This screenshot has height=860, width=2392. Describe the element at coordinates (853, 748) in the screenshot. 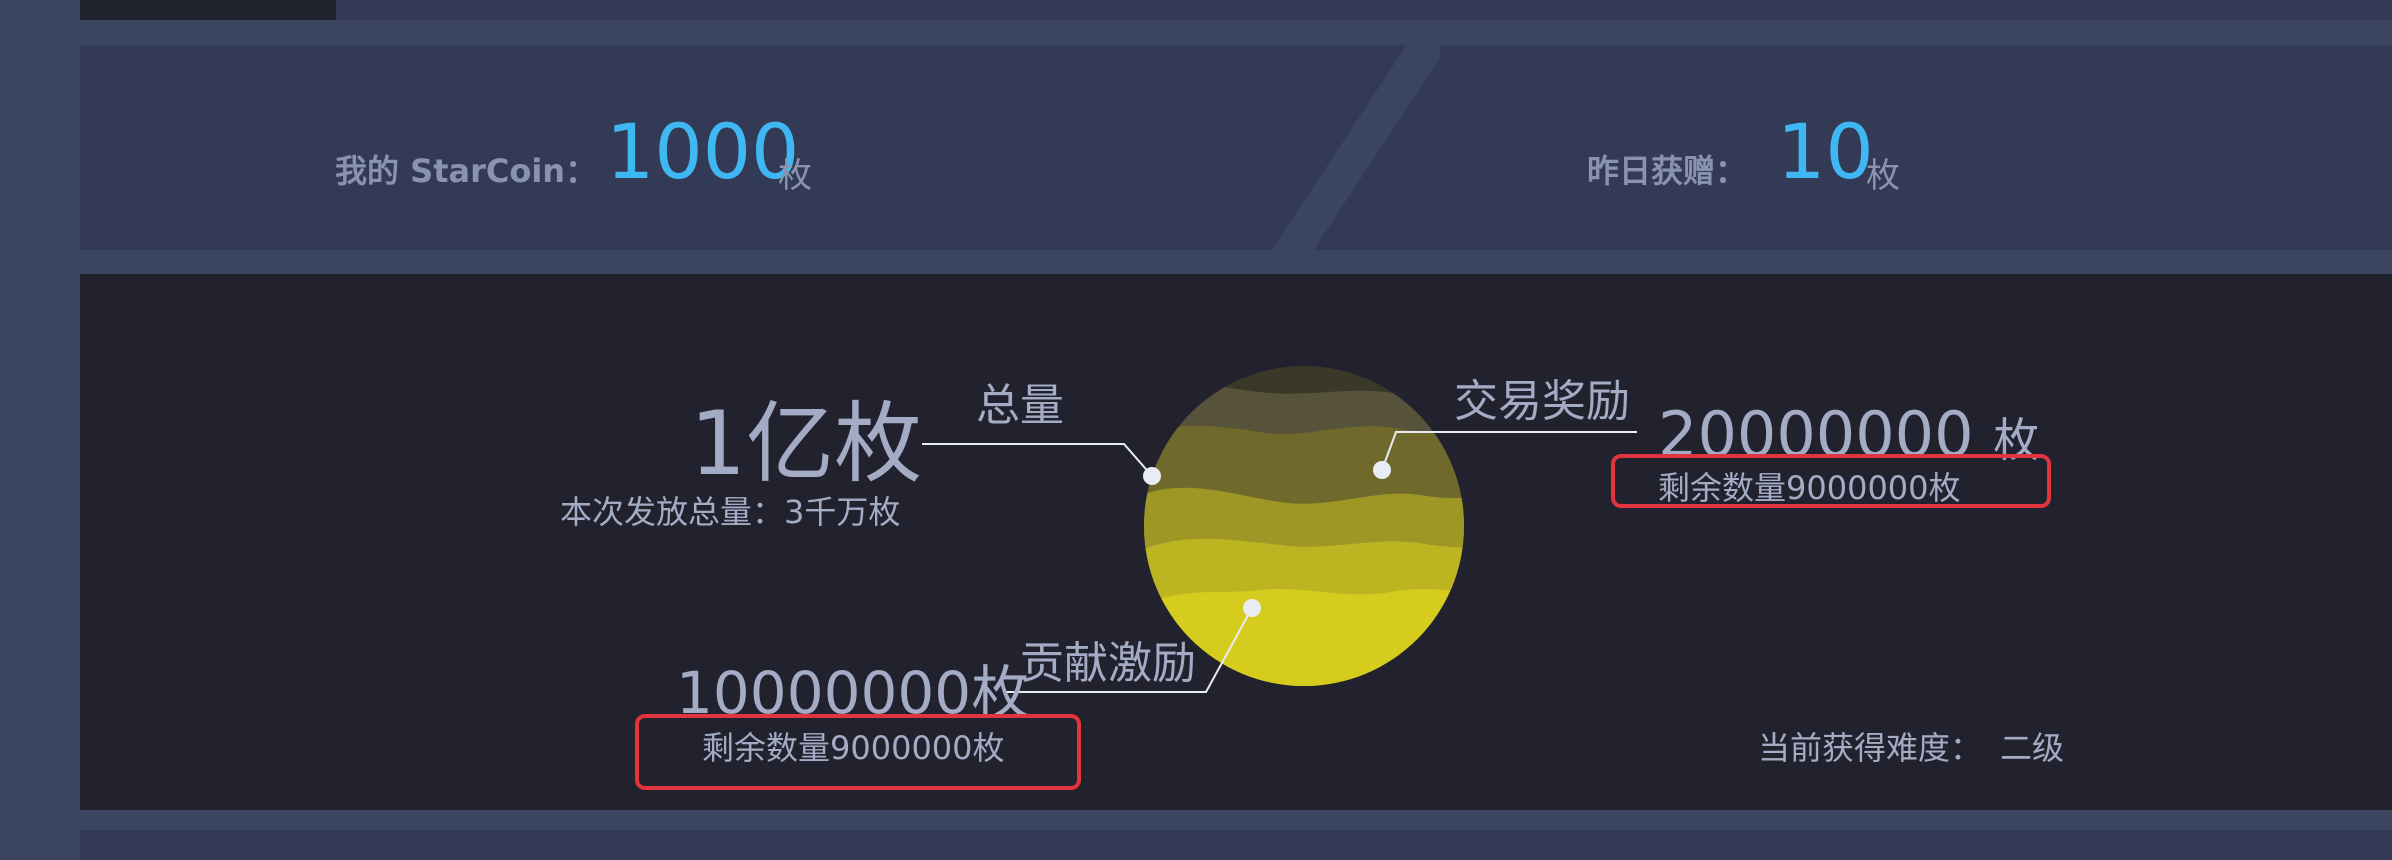

I see `contrib-remaining: 剩余数量9000000枚` at that location.